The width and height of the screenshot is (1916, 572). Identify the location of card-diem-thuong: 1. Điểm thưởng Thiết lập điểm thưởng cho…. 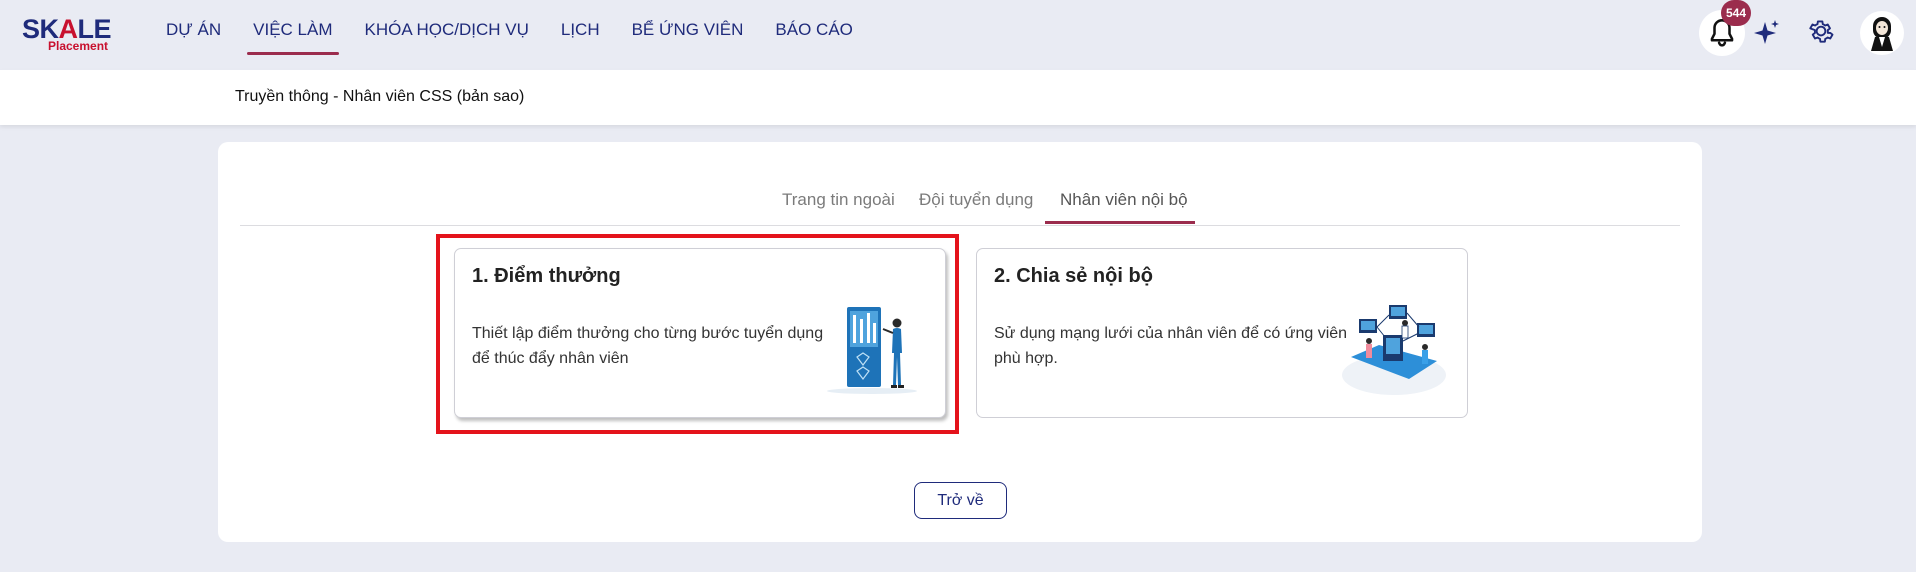
(700, 333).